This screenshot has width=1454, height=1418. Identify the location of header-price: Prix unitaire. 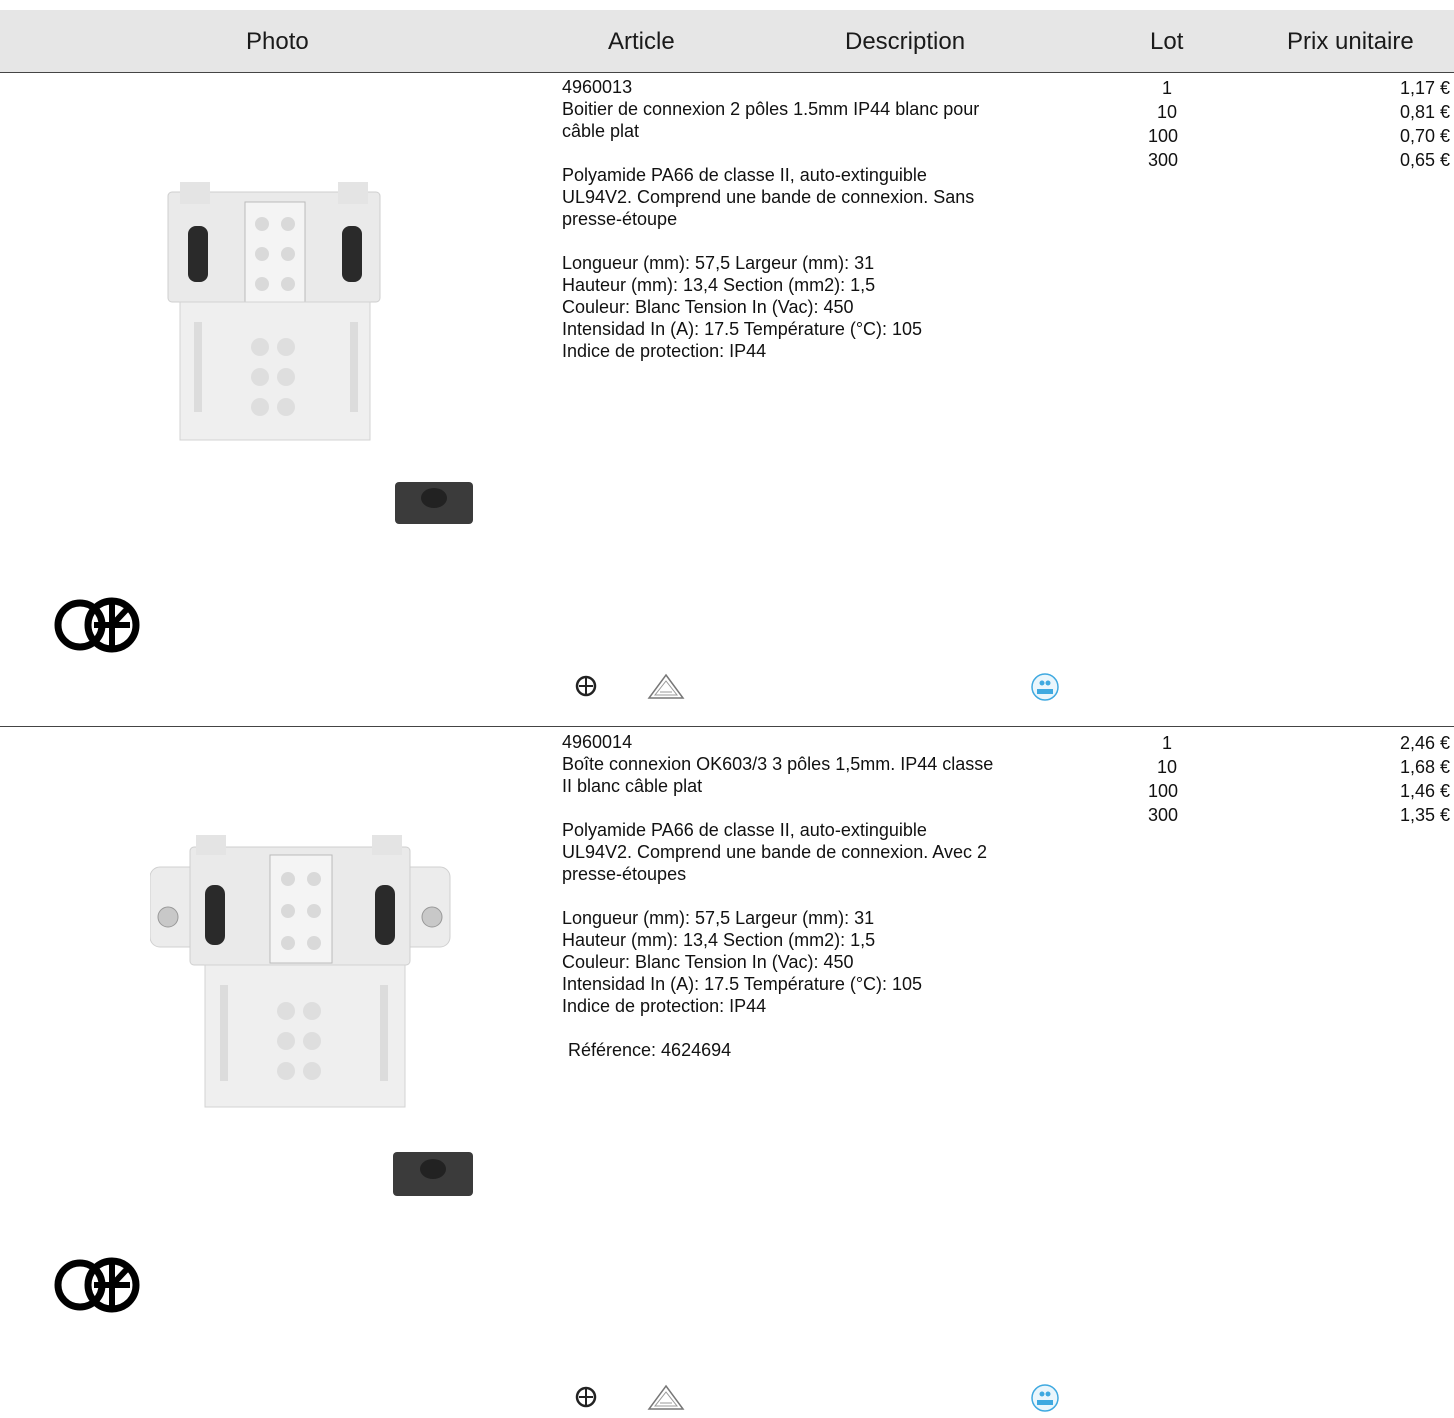
(1350, 41).